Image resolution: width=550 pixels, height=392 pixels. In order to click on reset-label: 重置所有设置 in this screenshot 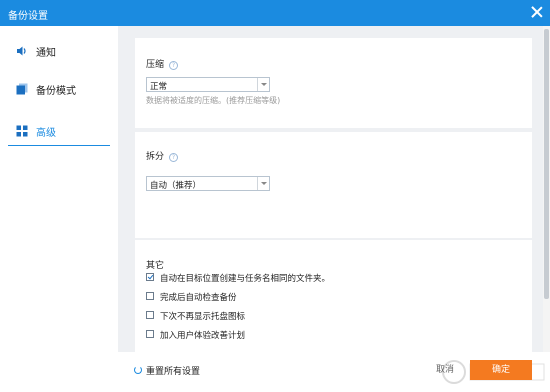, I will do `click(173, 372)`.